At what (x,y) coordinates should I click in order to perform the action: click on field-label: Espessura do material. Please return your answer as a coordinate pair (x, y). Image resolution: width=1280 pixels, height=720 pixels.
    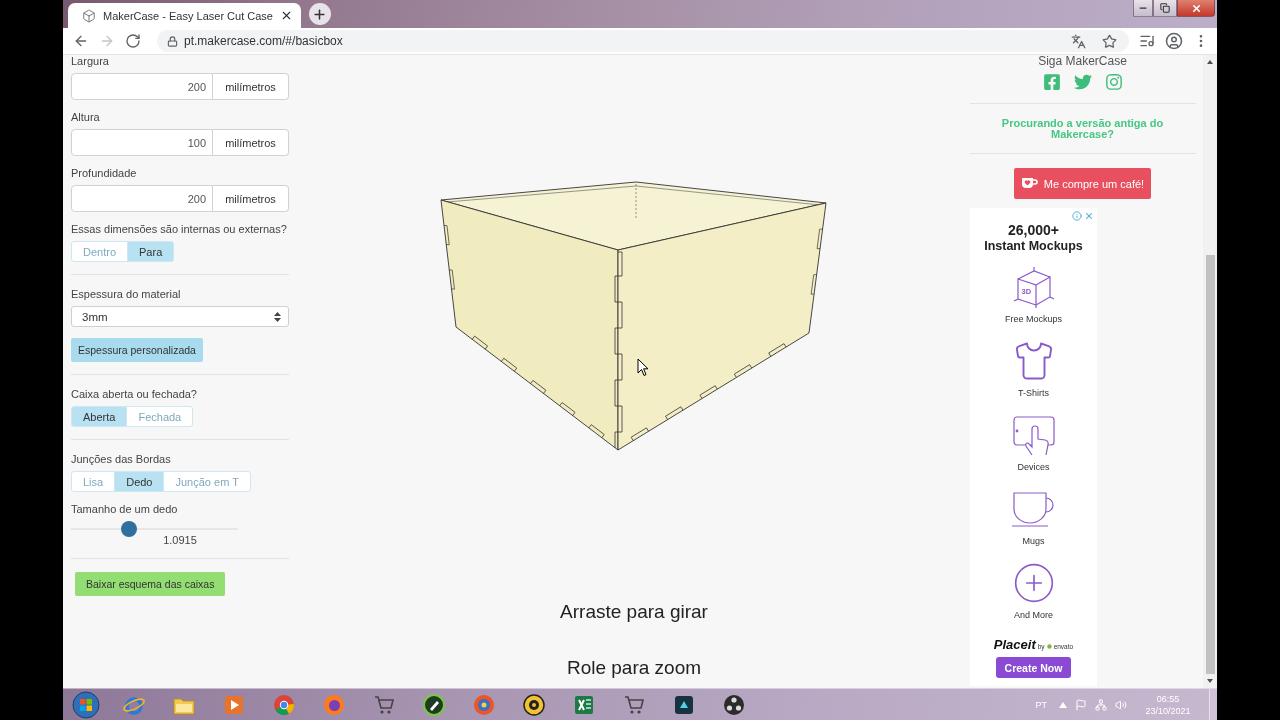
    Looking at the image, I should click on (126, 294).